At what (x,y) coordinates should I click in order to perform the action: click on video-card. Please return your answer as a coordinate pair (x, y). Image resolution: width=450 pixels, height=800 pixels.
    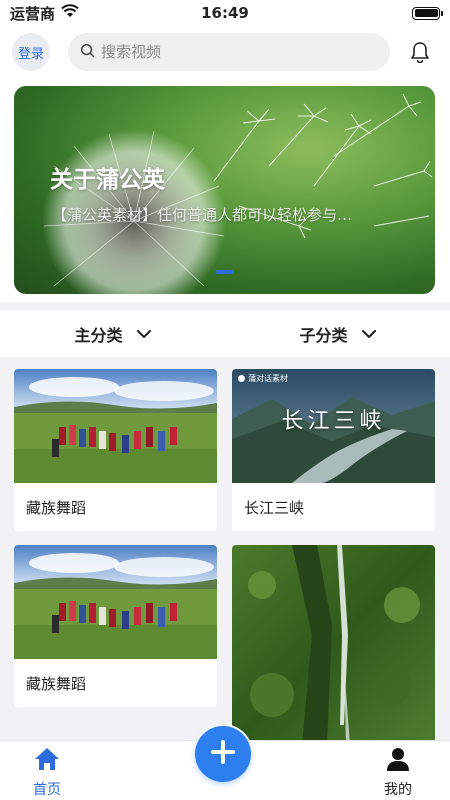
    Looking at the image, I should click on (333, 642).